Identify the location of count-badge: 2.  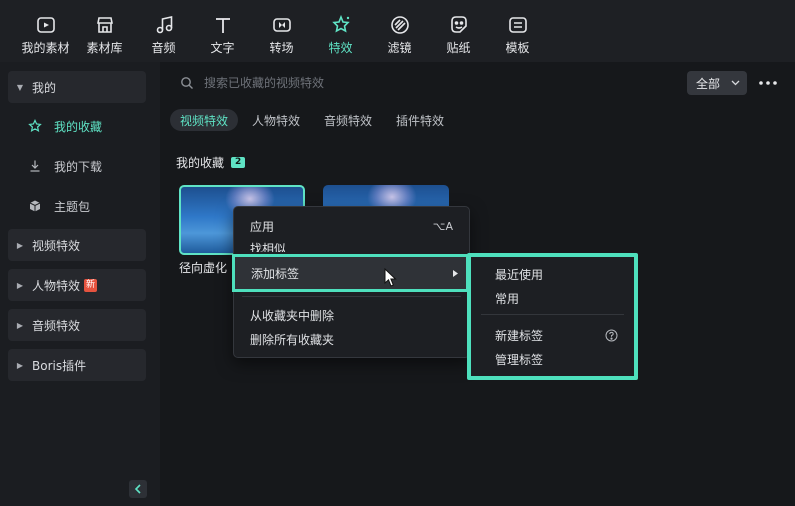
(238, 162).